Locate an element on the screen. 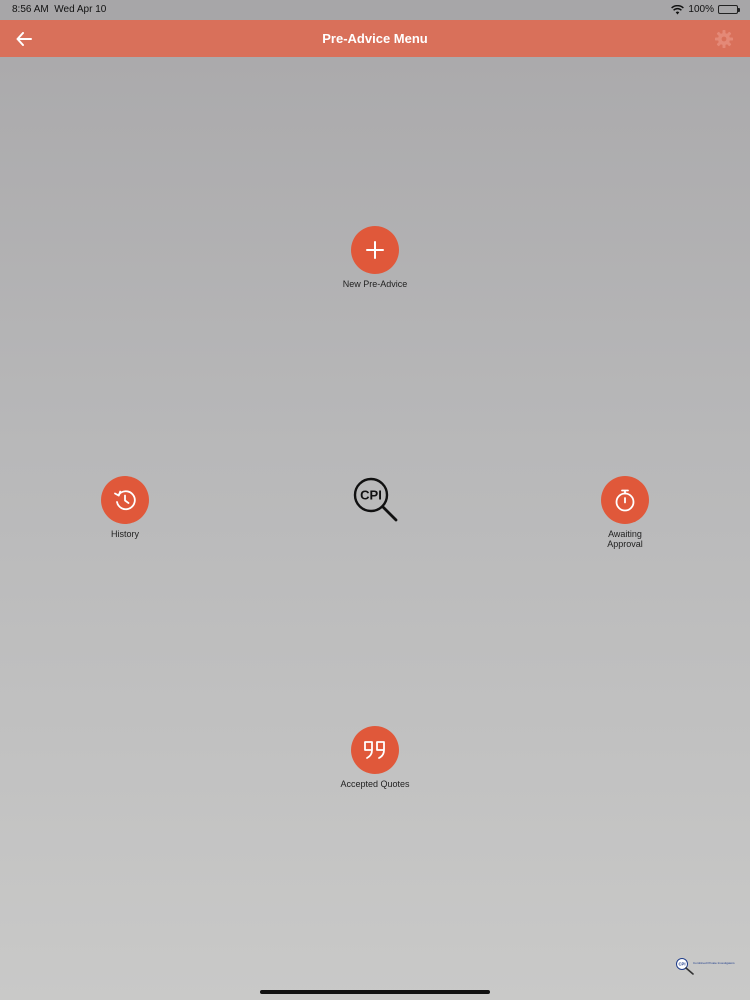  history-circle is located at coordinates (125, 500).